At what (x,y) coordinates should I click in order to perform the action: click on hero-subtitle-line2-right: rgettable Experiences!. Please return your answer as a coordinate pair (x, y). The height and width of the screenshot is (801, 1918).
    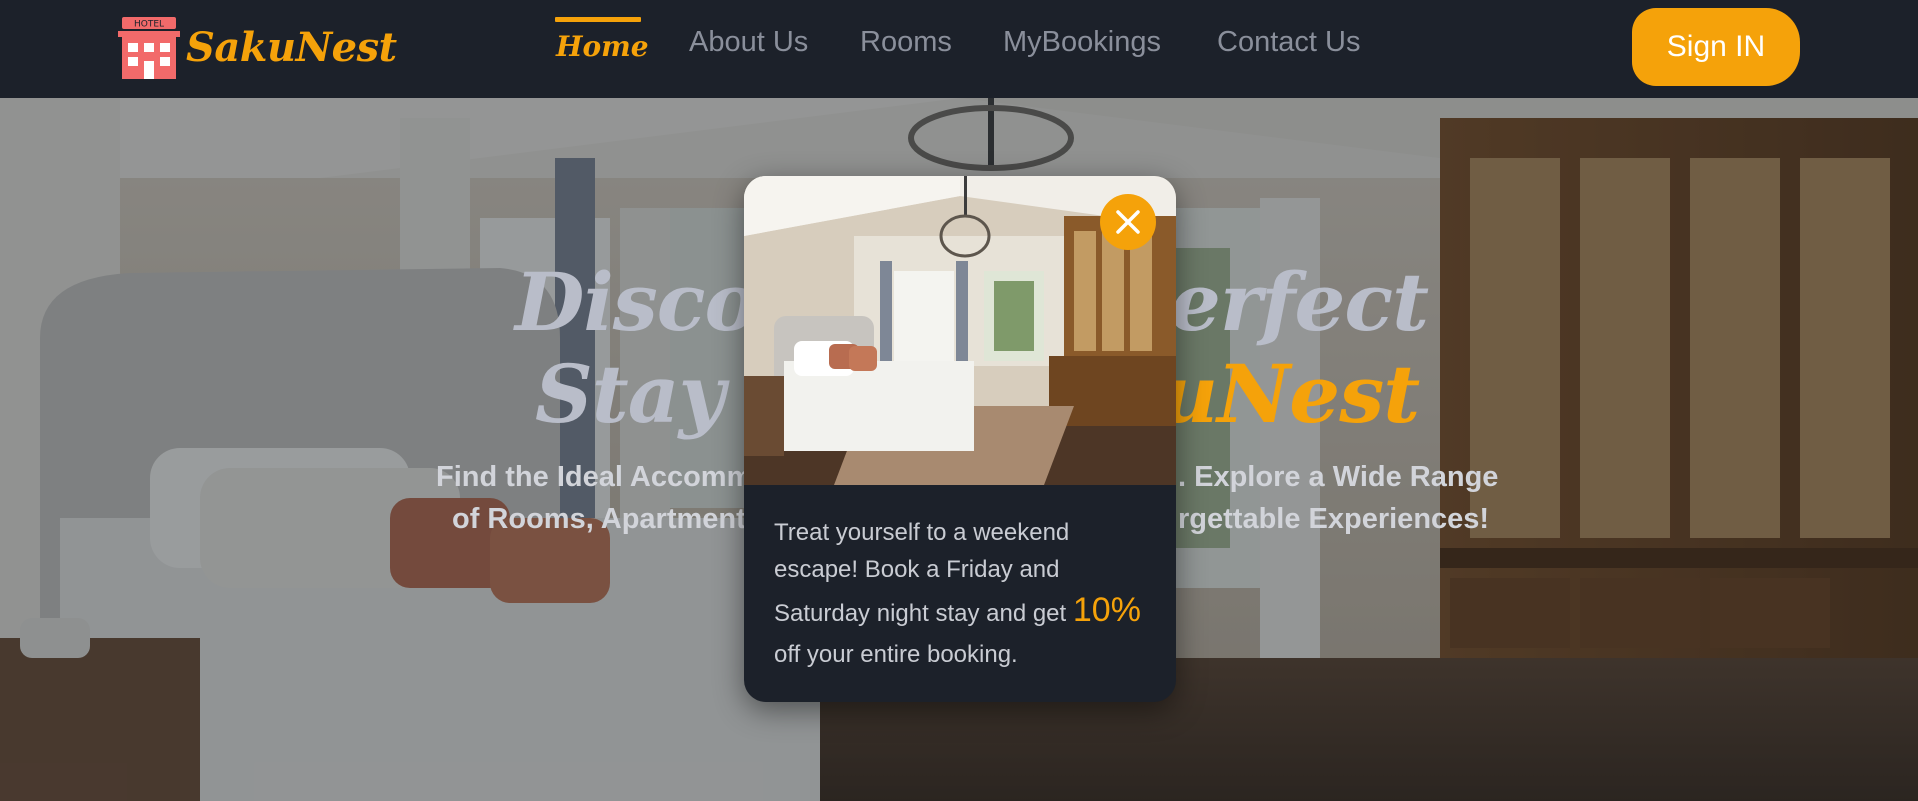
    Looking at the image, I should click on (1334, 519).